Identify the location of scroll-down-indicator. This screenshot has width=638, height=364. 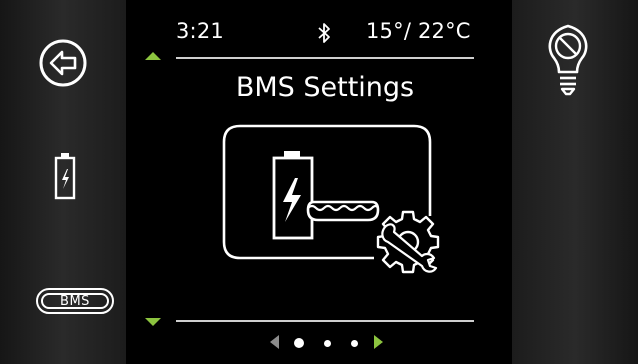
(153, 322).